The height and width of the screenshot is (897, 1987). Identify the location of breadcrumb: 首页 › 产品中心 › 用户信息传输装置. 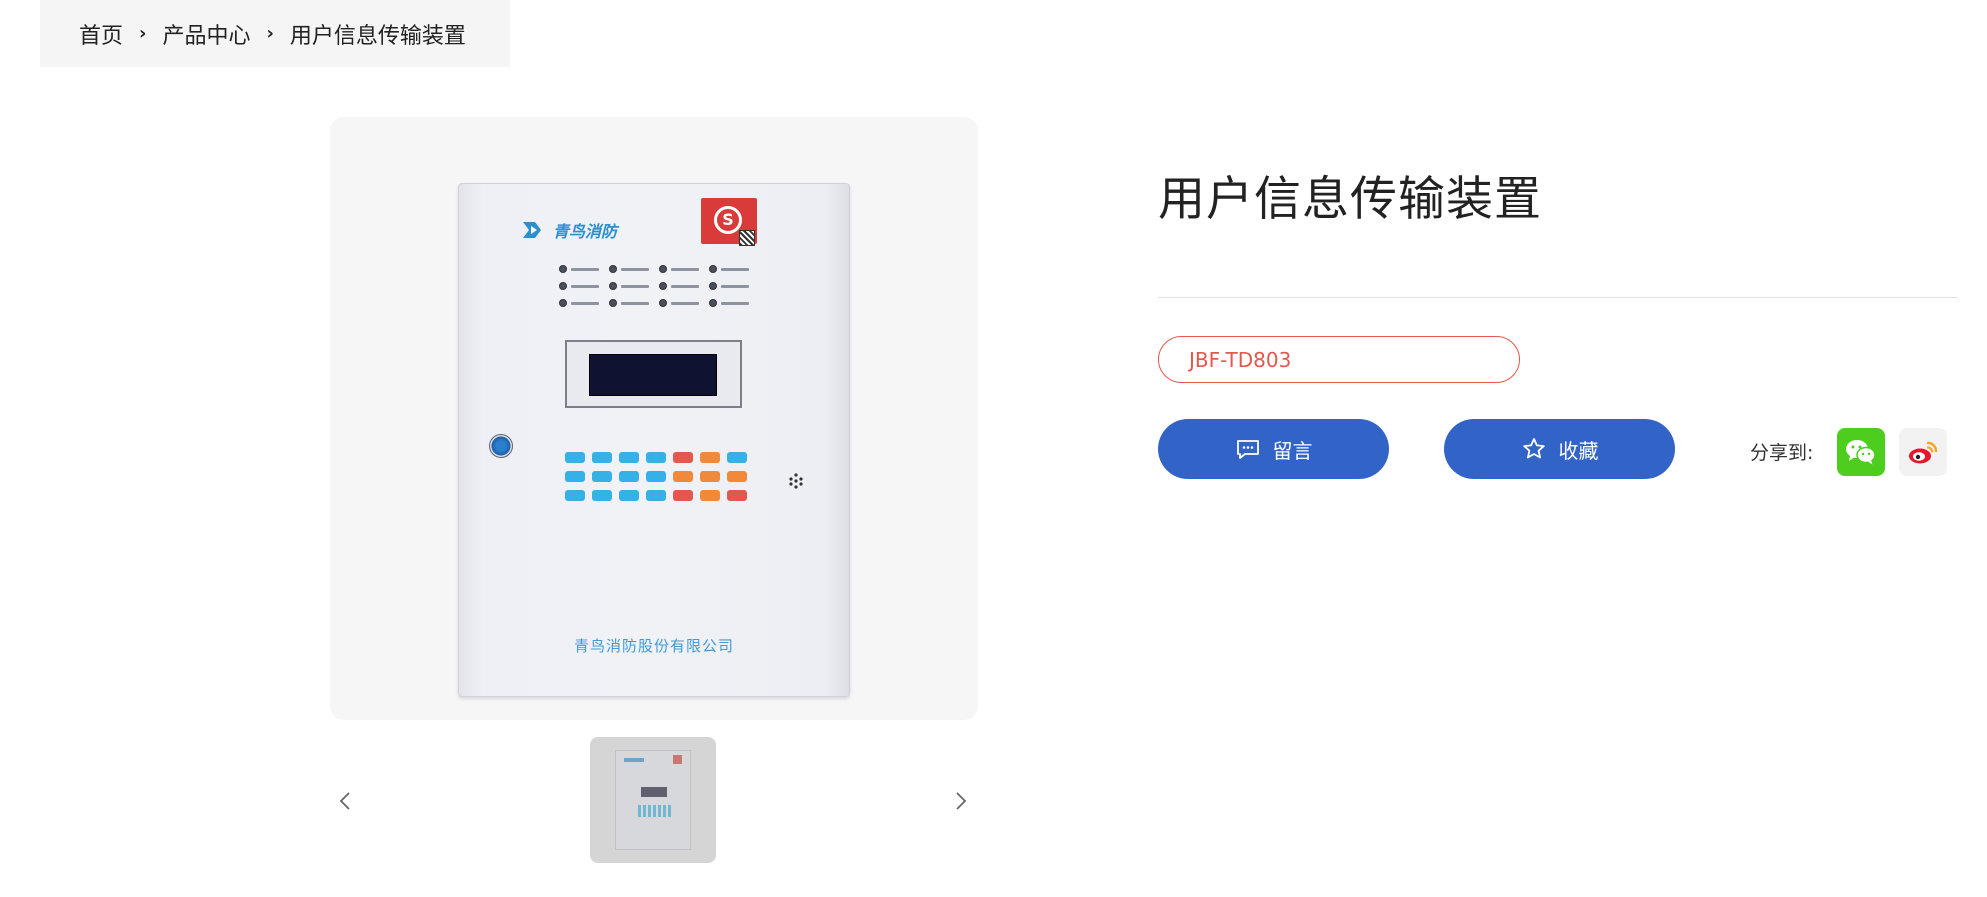
(275, 33).